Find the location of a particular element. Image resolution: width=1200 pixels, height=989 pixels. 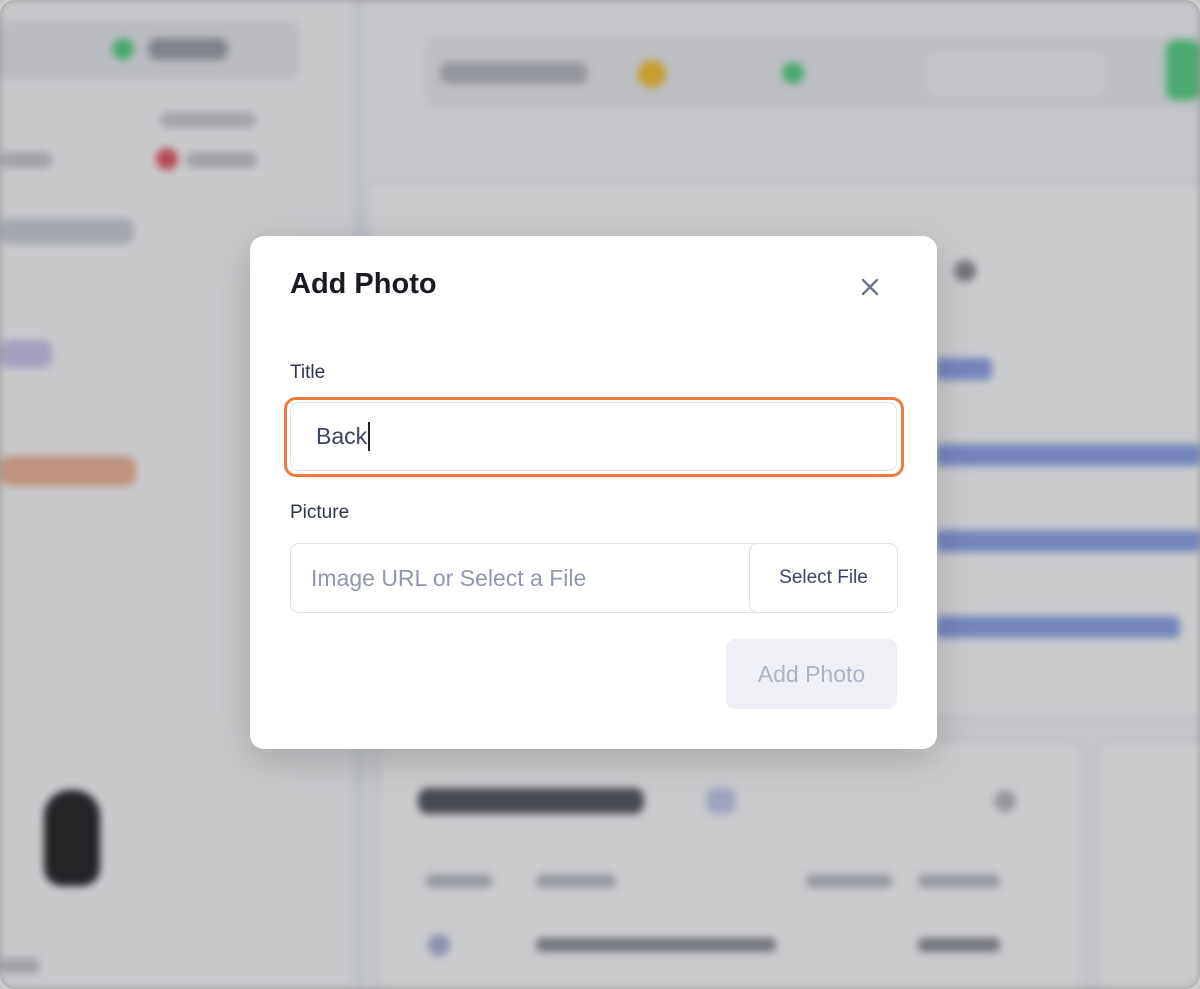

dialog-title: Add Photo is located at coordinates (363, 284).